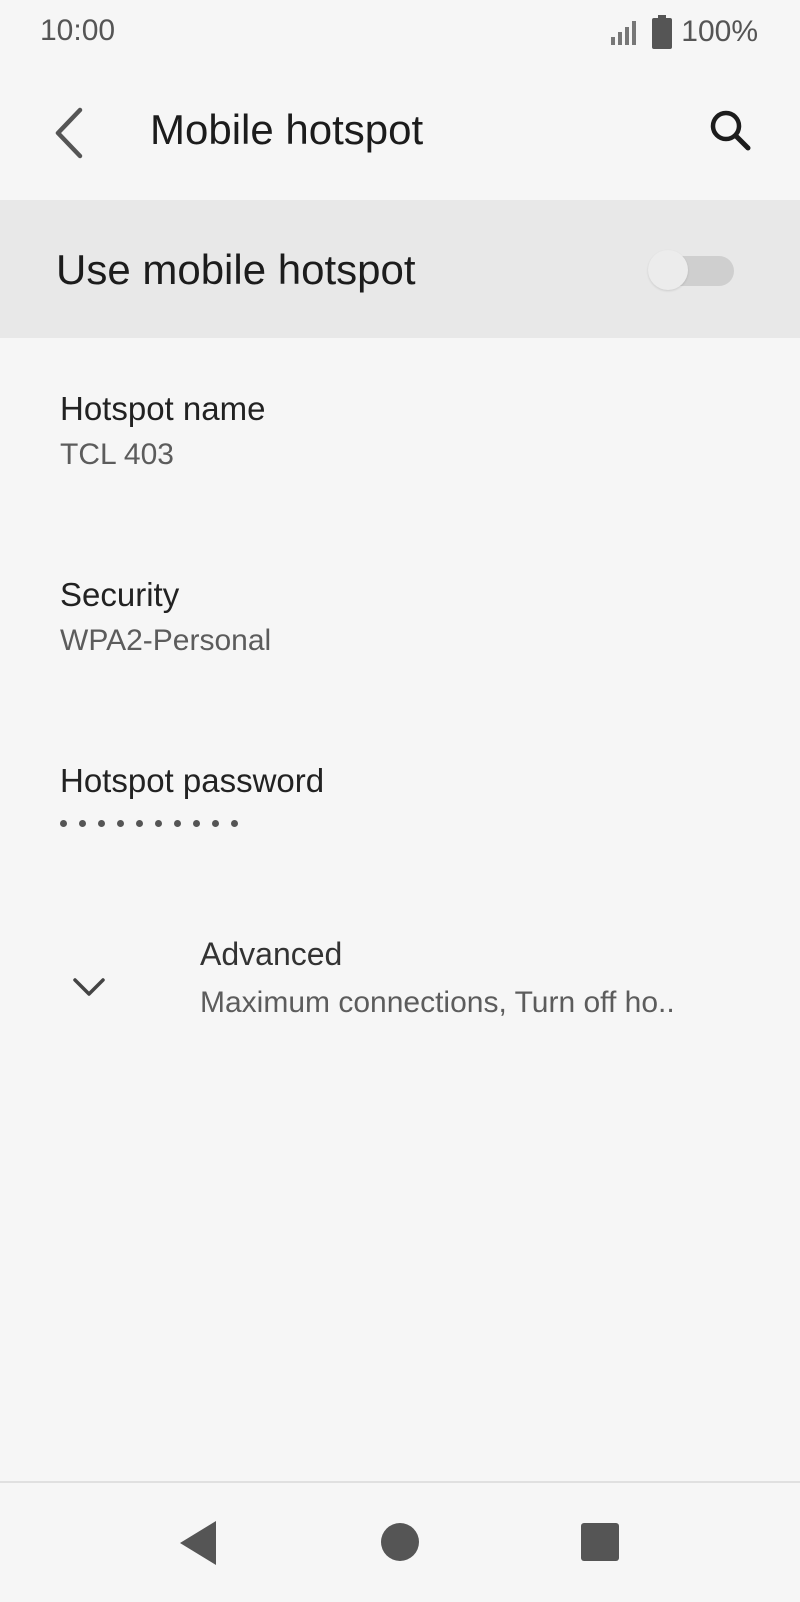 The image size is (800, 1602). I want to click on toggle-thumb, so click(668, 270).